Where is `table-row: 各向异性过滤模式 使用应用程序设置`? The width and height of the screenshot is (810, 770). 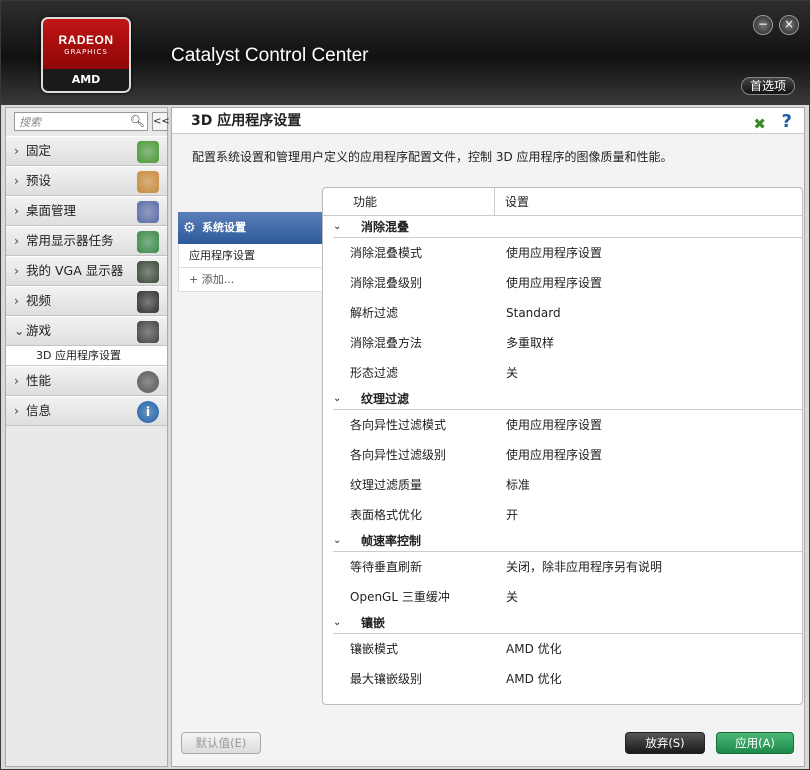 table-row: 各向异性过滤模式 使用应用程序设置 is located at coordinates (562, 425).